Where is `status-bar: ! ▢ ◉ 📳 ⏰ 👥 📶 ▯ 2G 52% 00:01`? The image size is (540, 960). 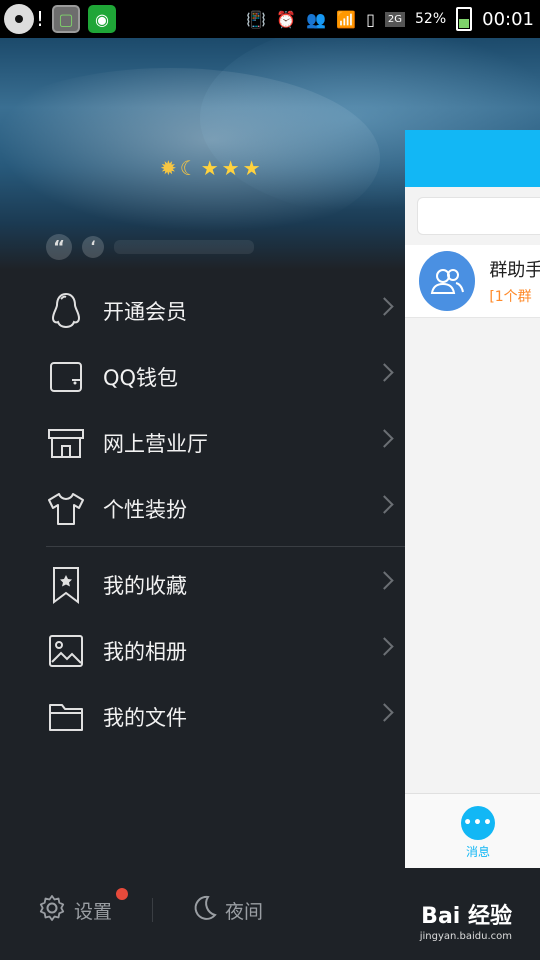
status-bar: ! ▢ ◉ 📳 ⏰ 👥 📶 ▯ 2G 52% 00:01 is located at coordinates (270, 19).